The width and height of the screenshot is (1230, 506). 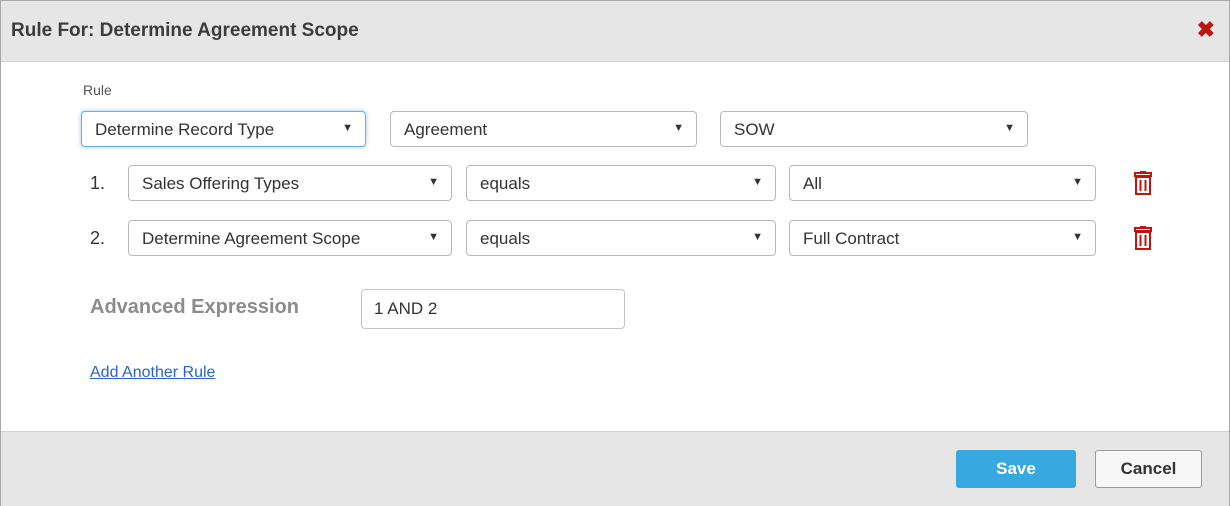 I want to click on advanced-expression-label: Advanced Expression, so click(x=194, y=307).